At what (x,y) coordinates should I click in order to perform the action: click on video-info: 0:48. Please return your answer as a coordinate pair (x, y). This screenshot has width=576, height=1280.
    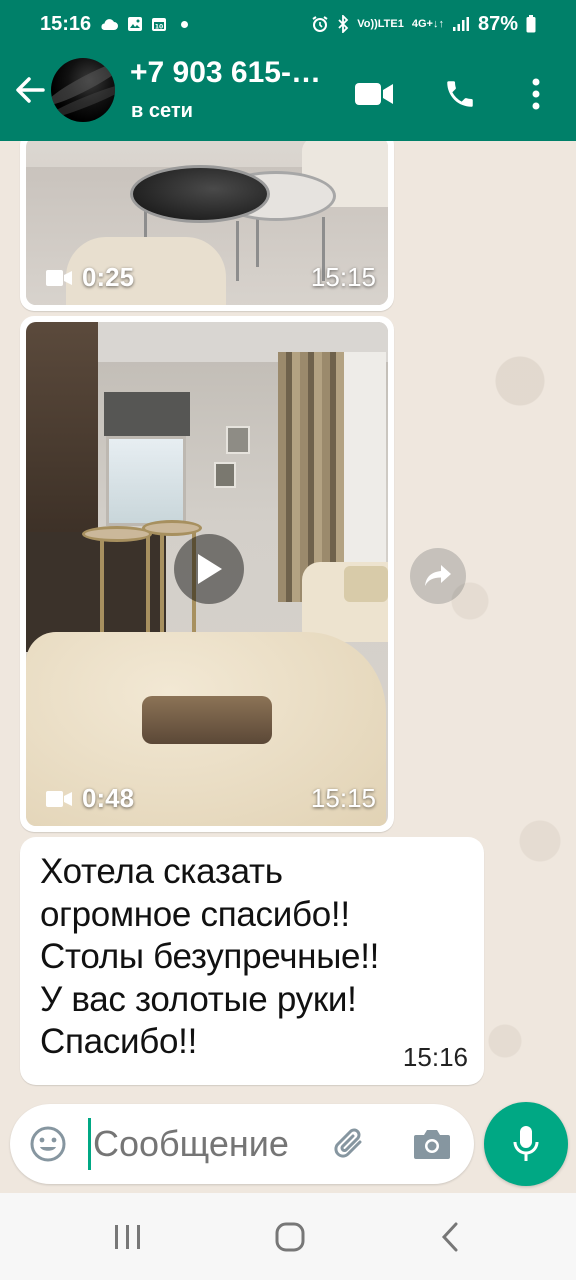
    Looking at the image, I should click on (90, 798).